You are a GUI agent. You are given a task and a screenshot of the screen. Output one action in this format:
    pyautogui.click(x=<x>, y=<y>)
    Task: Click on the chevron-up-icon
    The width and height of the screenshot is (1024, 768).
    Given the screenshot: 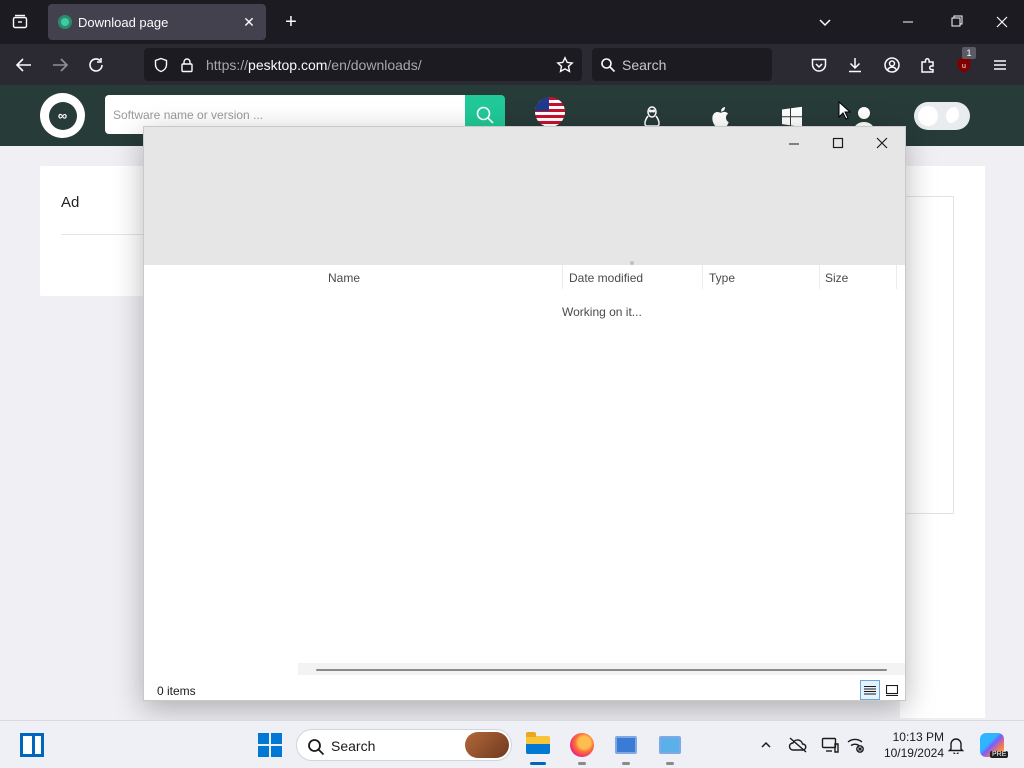 What is the action you would take?
    pyautogui.click(x=766, y=745)
    